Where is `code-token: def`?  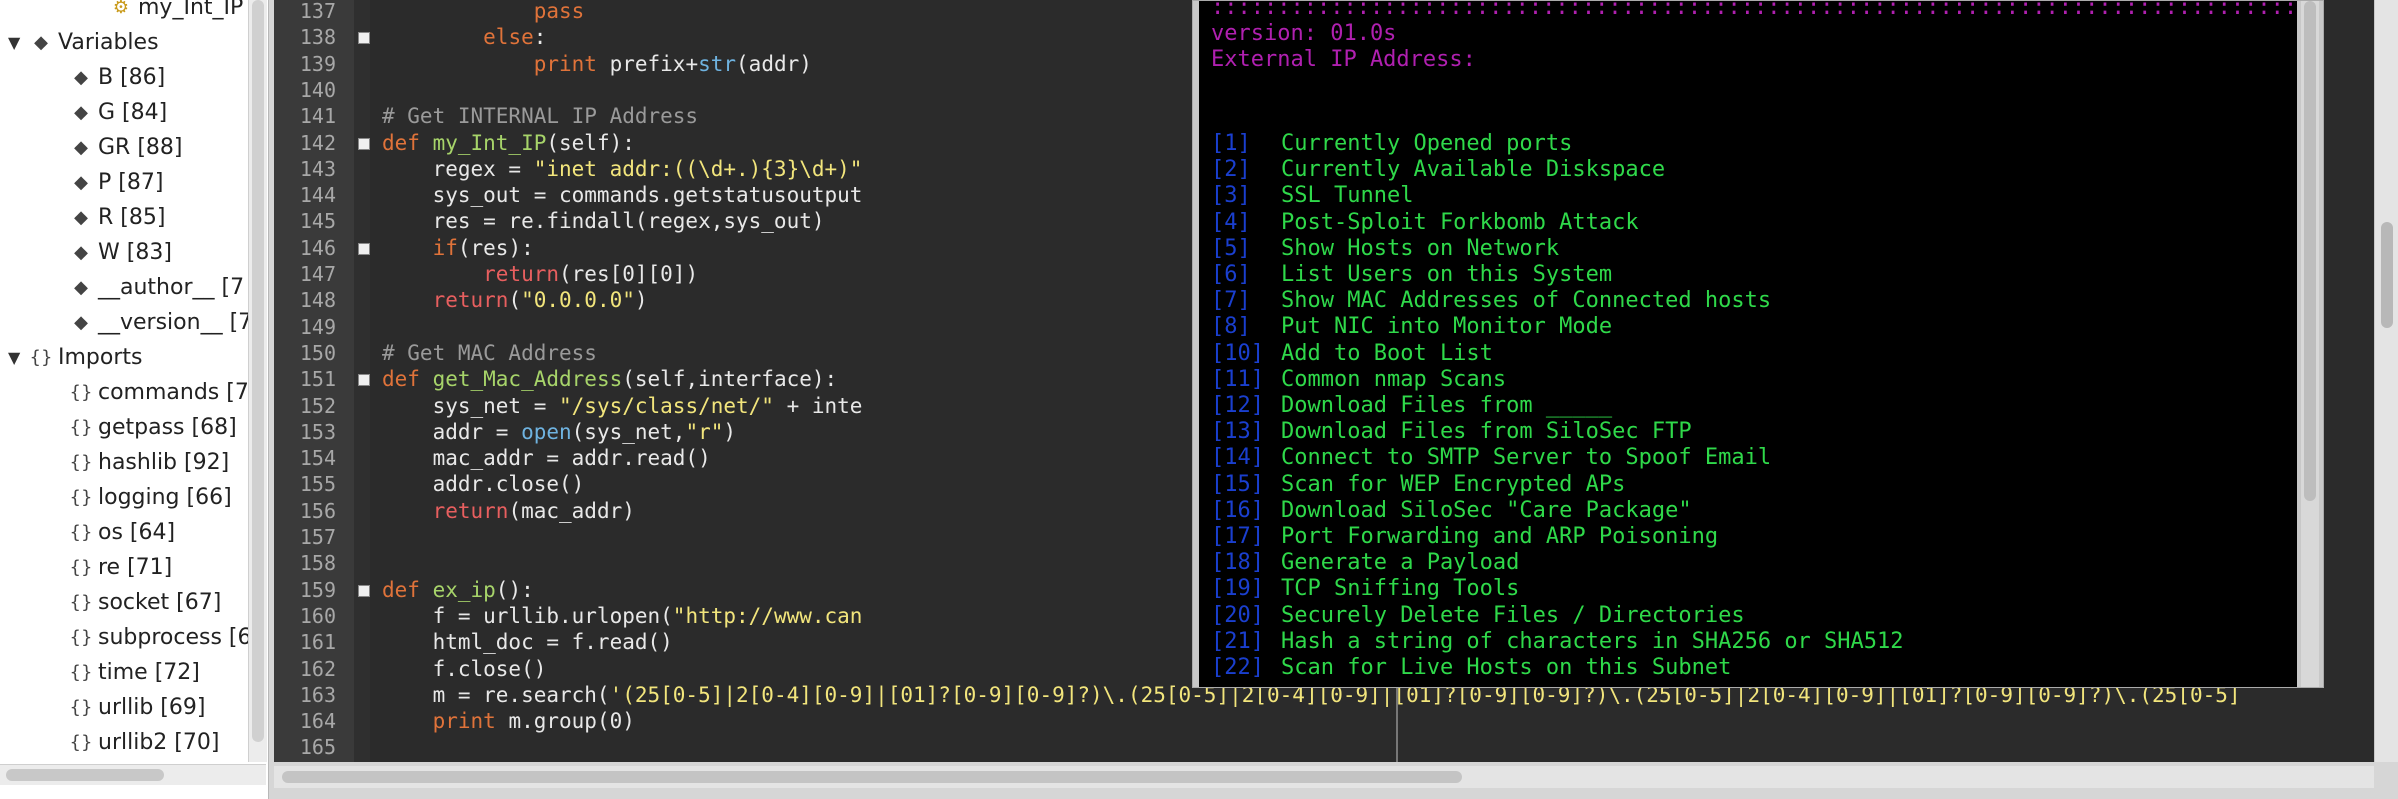
code-token: def is located at coordinates (407, 589).